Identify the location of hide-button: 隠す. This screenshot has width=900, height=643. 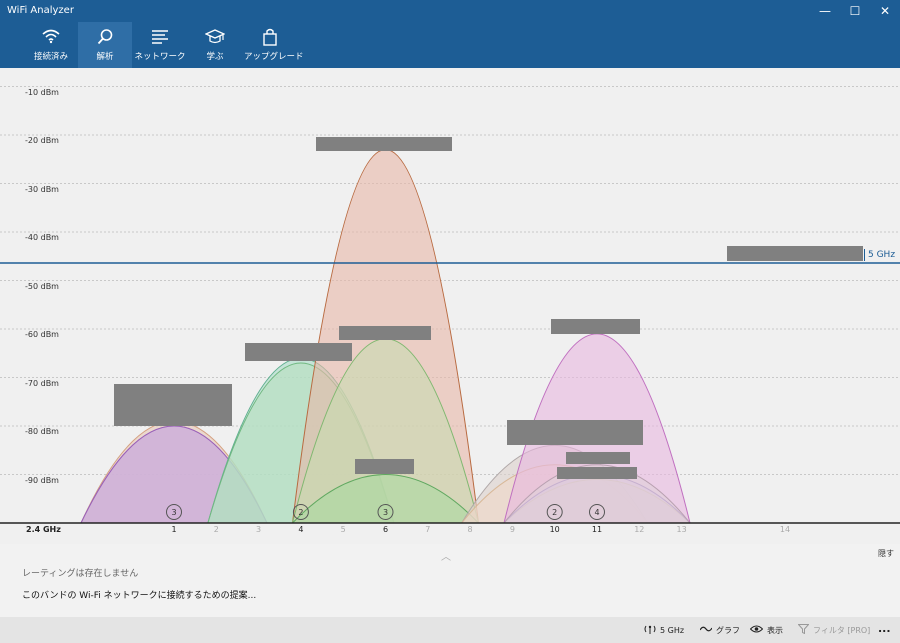
(886, 553).